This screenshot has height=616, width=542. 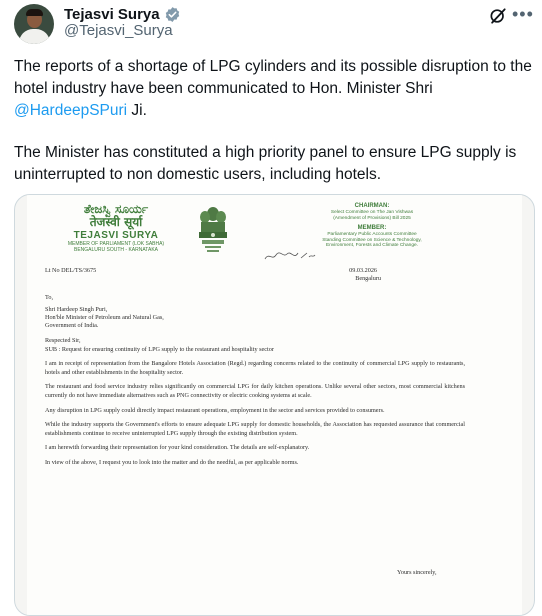 I want to click on author-name-row: Tejasvi Surya, so click(x=122, y=14).